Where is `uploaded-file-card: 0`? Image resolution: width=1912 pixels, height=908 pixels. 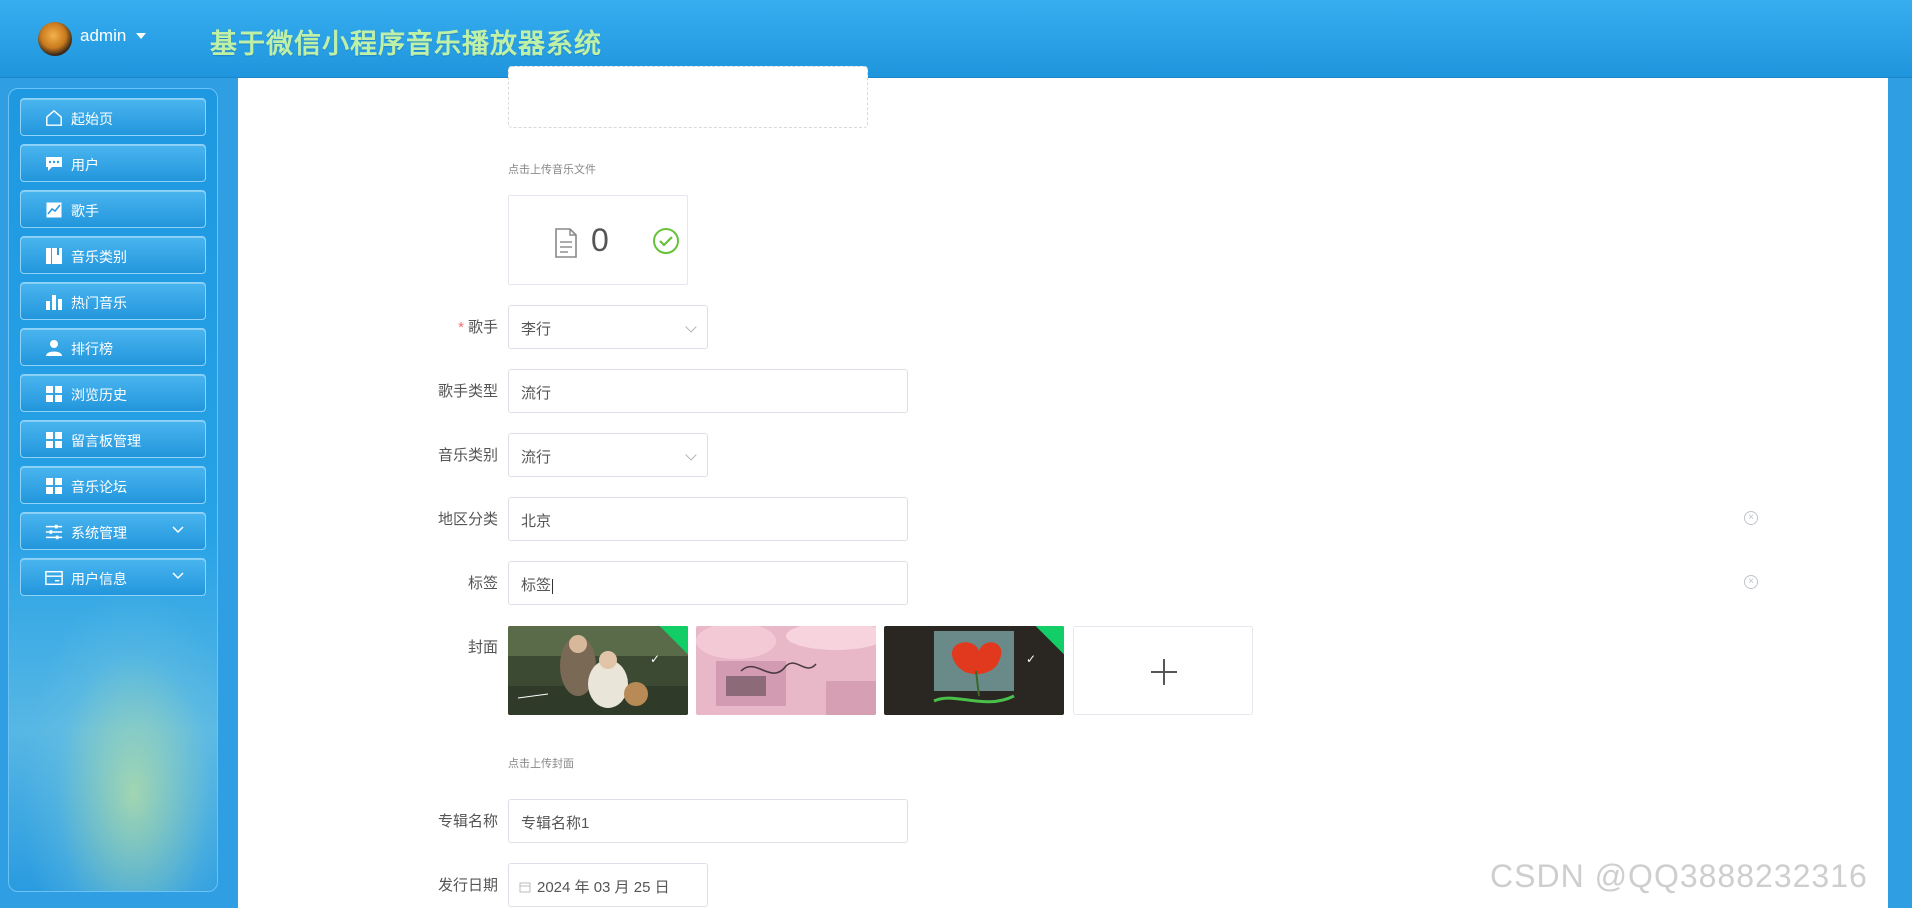
uploaded-file-card: 0 is located at coordinates (598, 240).